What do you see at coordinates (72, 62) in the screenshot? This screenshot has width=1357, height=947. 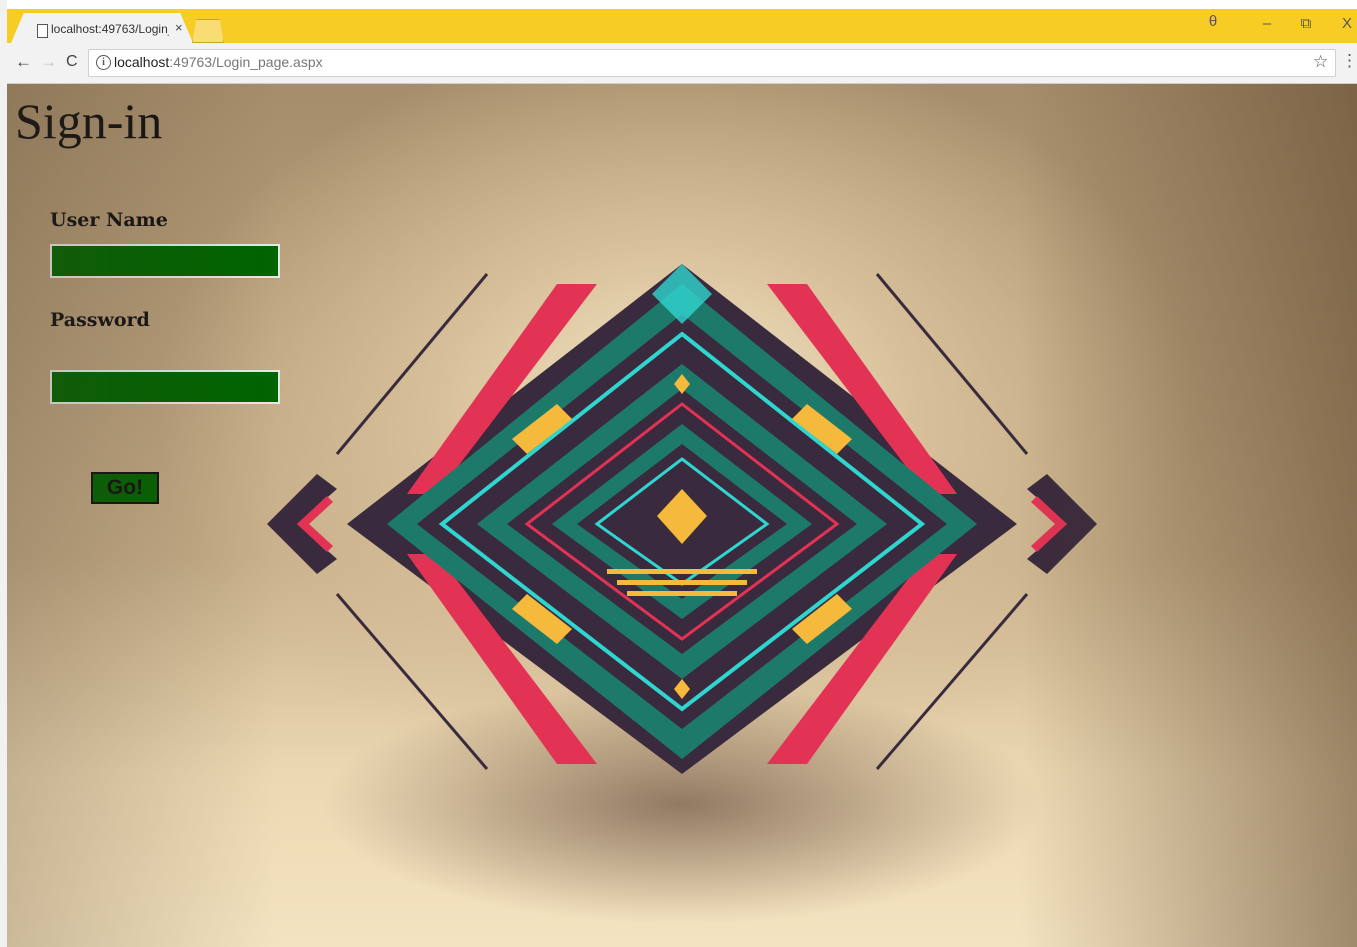 I see `reload-icon: C` at bounding box center [72, 62].